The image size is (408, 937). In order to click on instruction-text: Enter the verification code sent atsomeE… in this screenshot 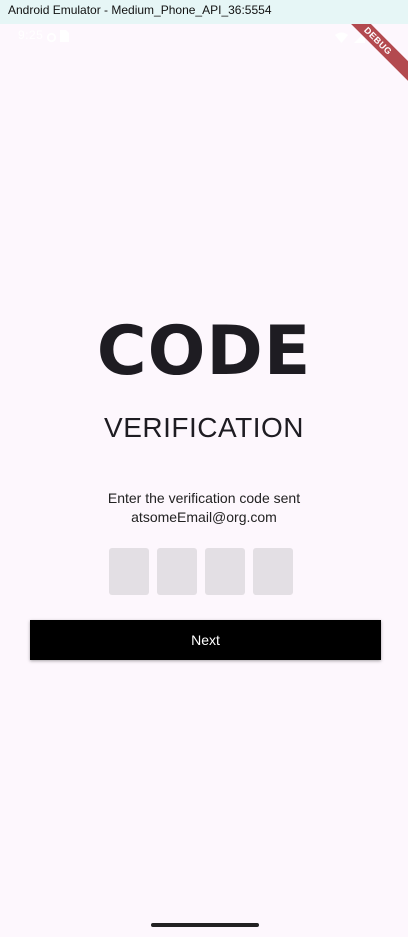, I will do `click(204, 508)`.